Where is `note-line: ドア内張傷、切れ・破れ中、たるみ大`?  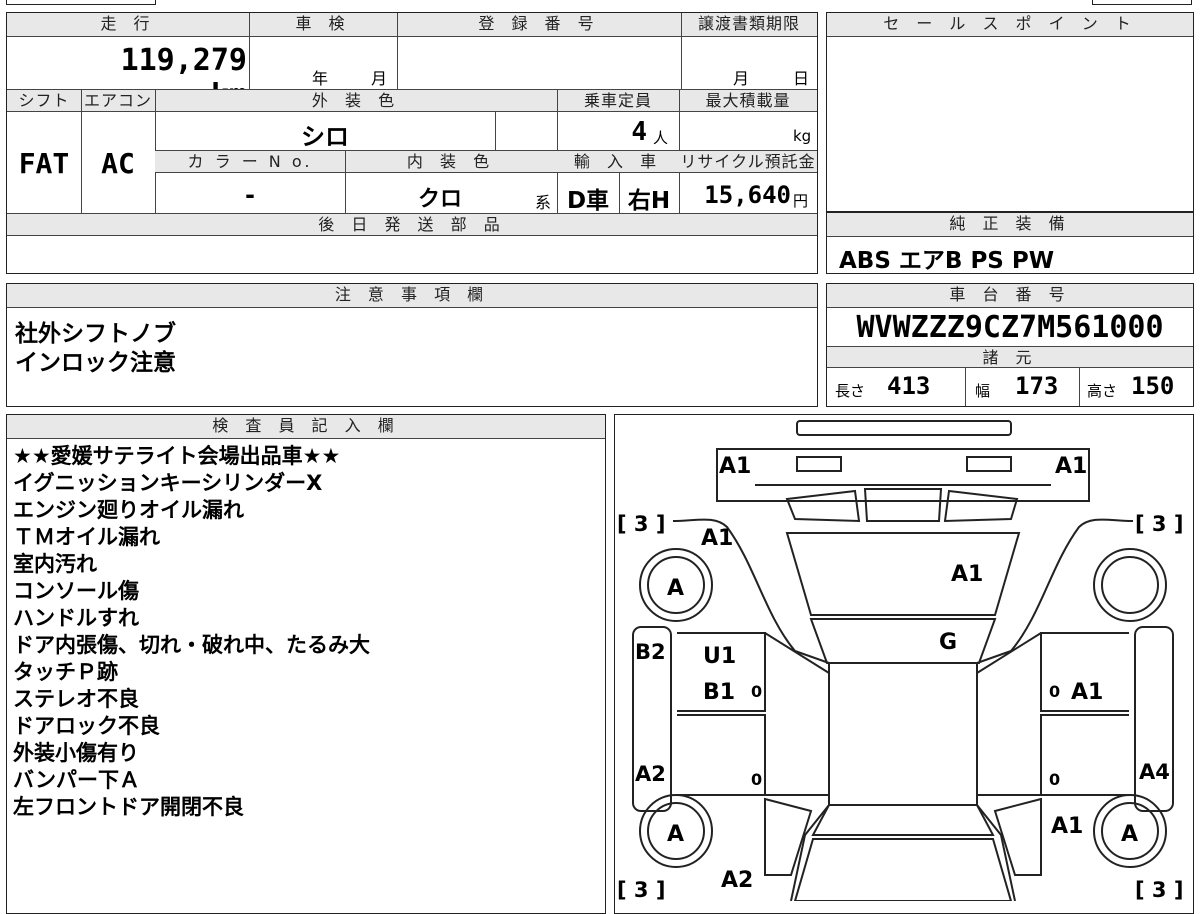
note-line: ドア内張傷、切れ・破れ中、たるみ大 is located at coordinates (191, 645).